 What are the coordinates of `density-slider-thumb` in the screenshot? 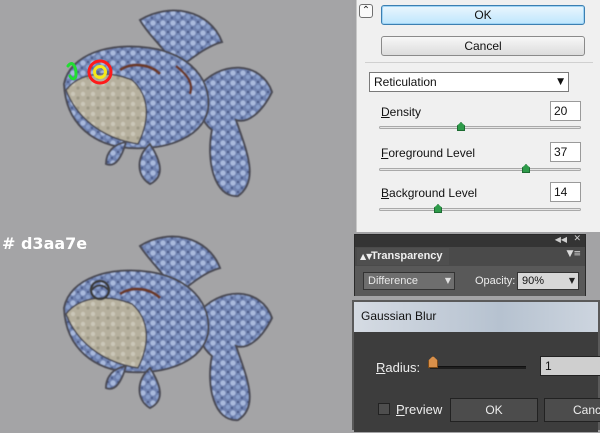 It's located at (461, 126).